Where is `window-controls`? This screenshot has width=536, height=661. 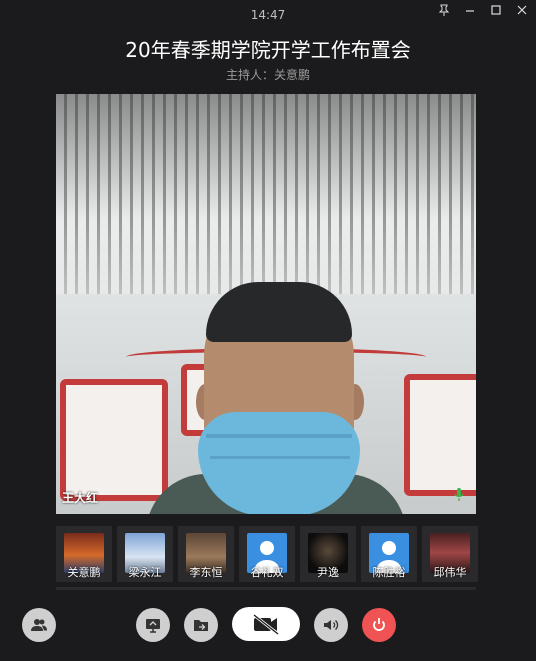 window-controls is located at coordinates (483, 10).